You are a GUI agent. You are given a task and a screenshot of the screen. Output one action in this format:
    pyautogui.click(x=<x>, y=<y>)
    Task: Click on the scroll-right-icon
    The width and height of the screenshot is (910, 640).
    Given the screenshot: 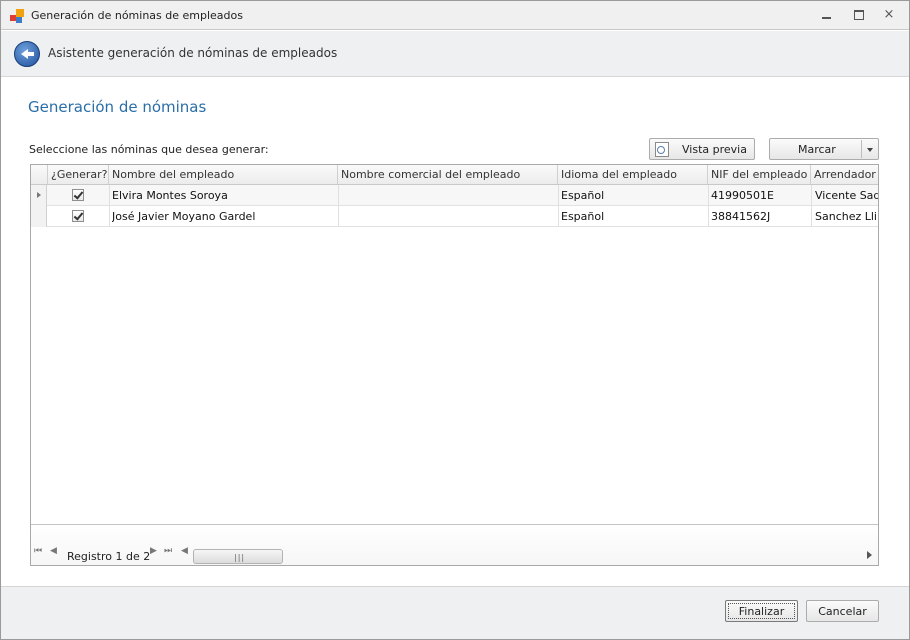 What is the action you would take?
    pyautogui.click(x=869, y=555)
    